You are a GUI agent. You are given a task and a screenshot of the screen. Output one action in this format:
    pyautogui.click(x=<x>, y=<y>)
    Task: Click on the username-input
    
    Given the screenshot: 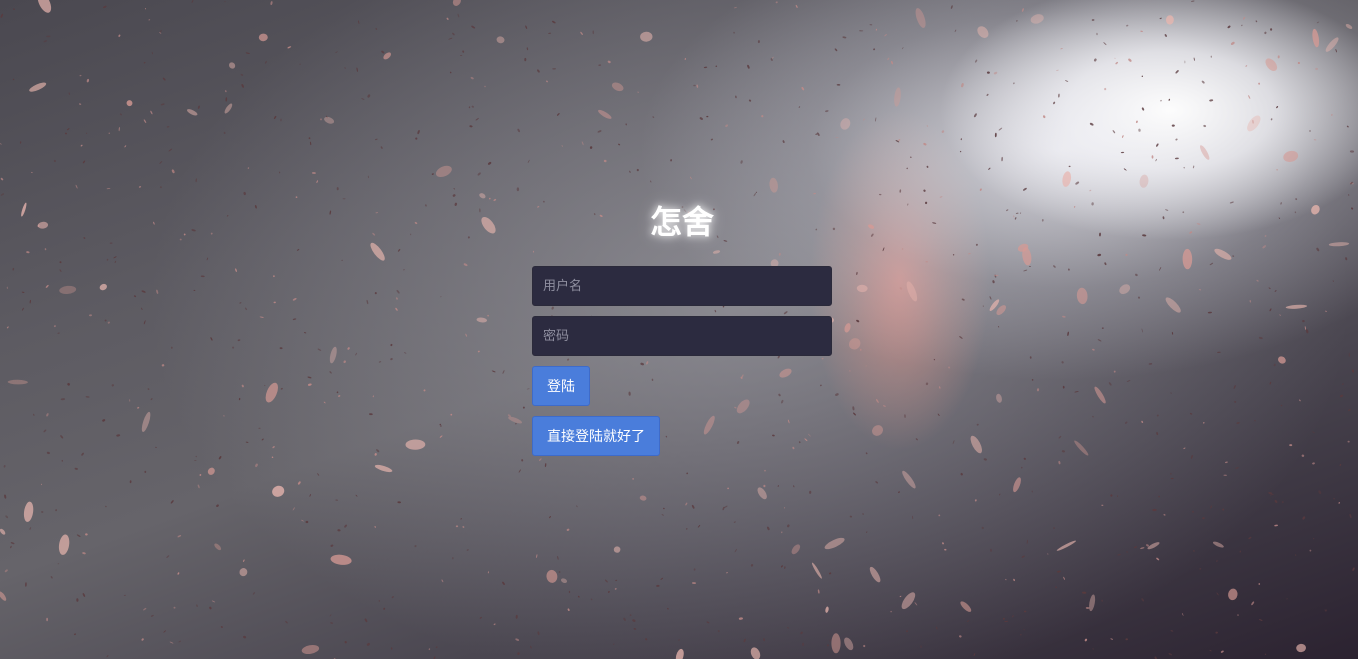 What is the action you would take?
    pyautogui.click(x=682, y=286)
    